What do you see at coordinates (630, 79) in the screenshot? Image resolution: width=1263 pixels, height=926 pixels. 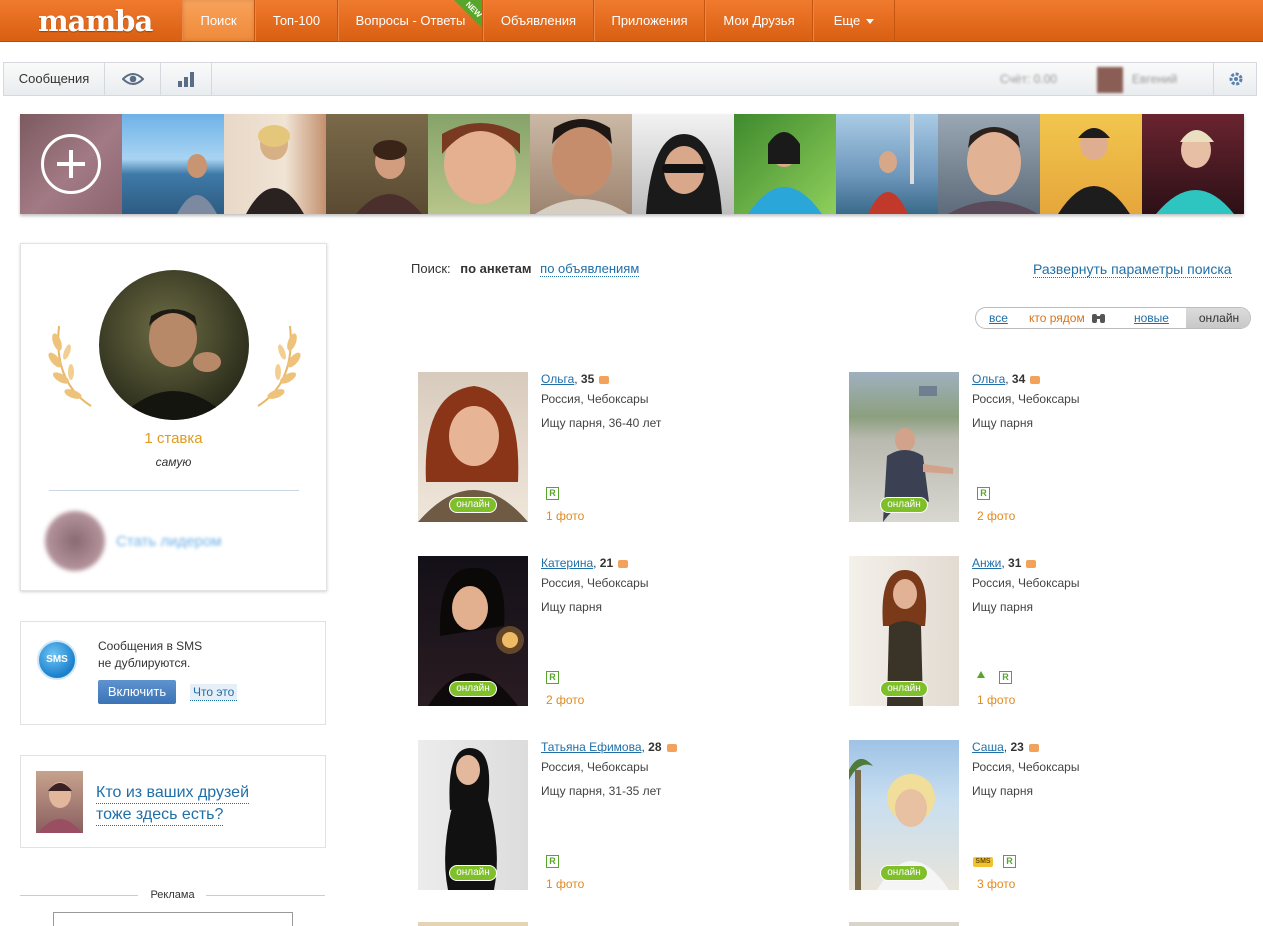 I see `user-toolbar: Сообщения Счёт: 0.00 Евгений` at bounding box center [630, 79].